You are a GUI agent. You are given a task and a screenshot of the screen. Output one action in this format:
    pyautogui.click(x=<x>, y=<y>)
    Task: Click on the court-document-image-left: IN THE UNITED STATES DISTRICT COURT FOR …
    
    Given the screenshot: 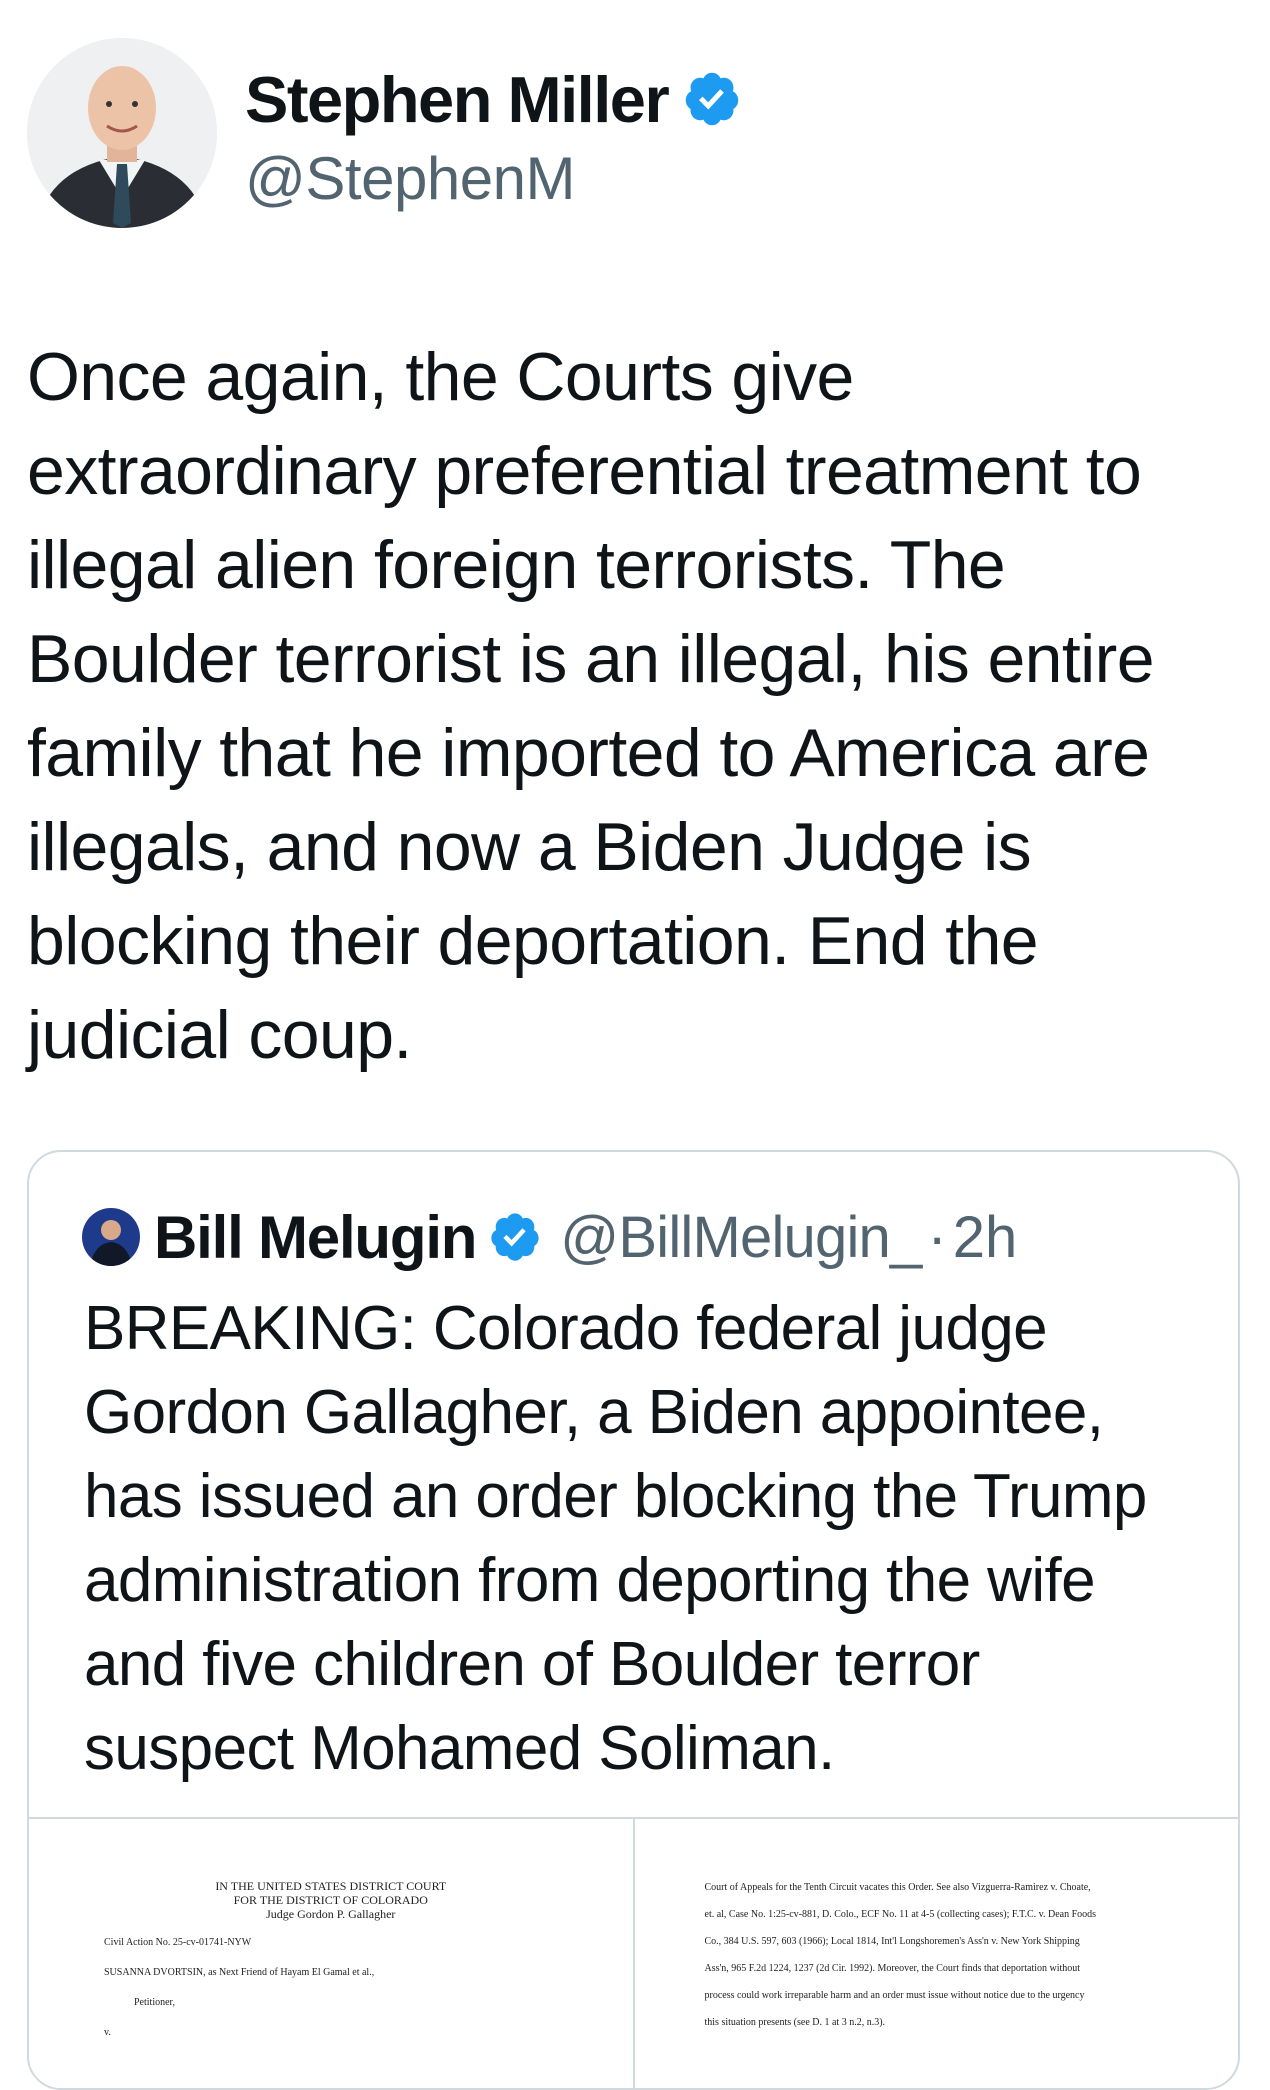 What is the action you would take?
    pyautogui.click(x=331, y=1953)
    